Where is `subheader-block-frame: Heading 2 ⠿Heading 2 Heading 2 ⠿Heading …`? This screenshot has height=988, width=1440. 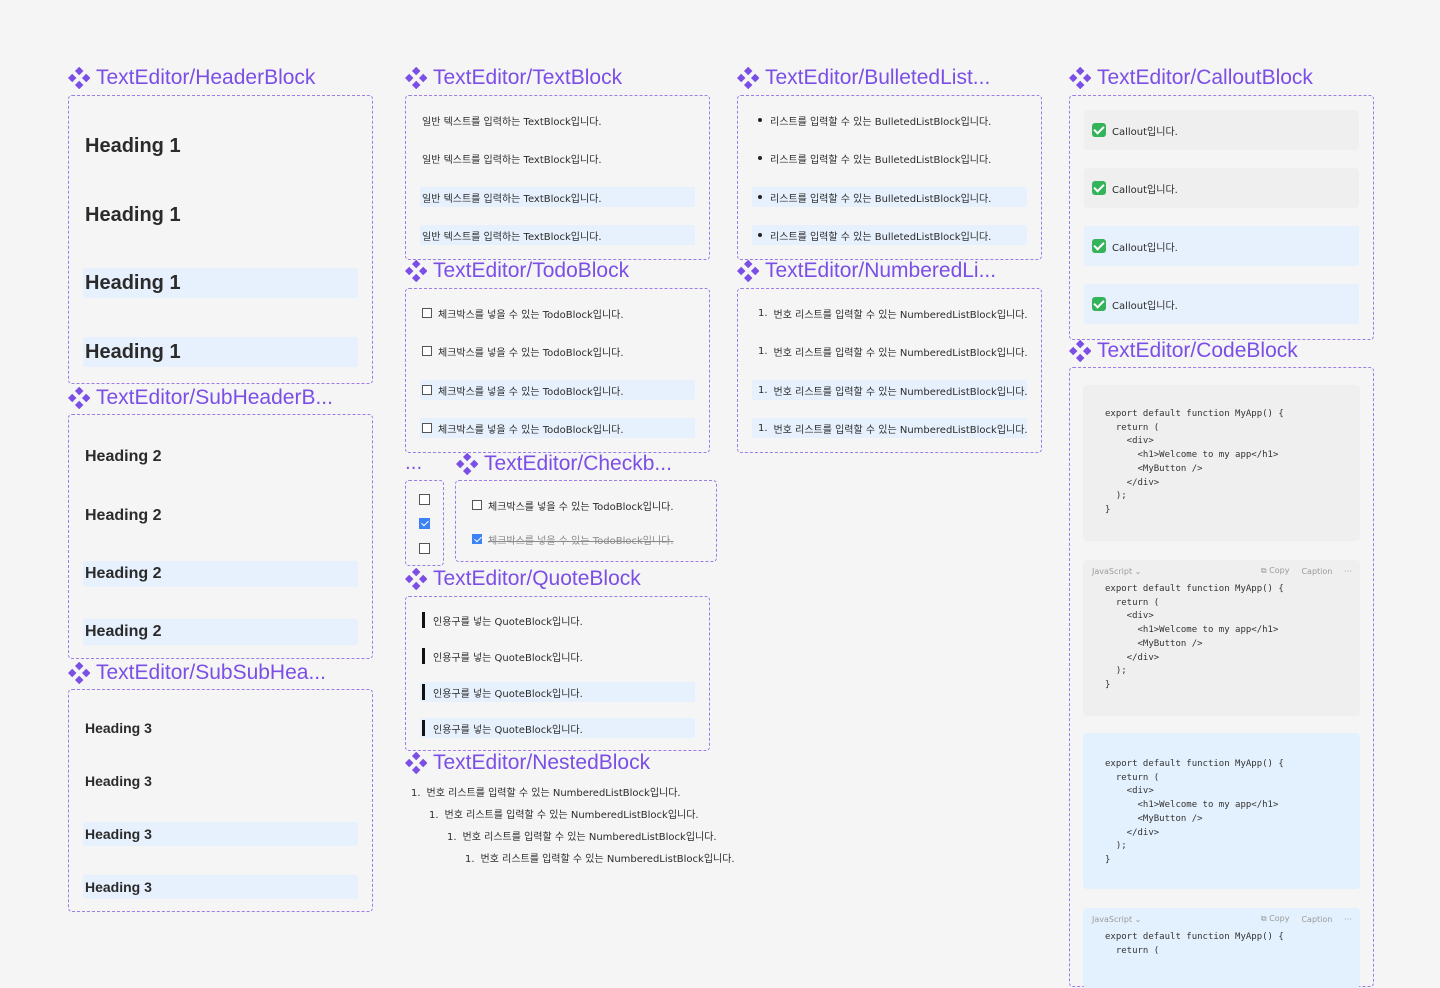
subheader-block-frame: Heading 2 ⠿Heading 2 Heading 2 ⠿Heading … is located at coordinates (220, 536).